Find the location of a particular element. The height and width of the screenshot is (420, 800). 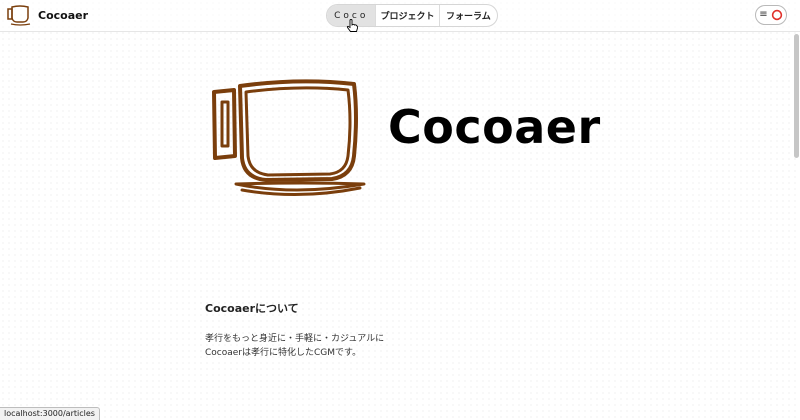

about-title: Cocoaerについて is located at coordinates (252, 308).